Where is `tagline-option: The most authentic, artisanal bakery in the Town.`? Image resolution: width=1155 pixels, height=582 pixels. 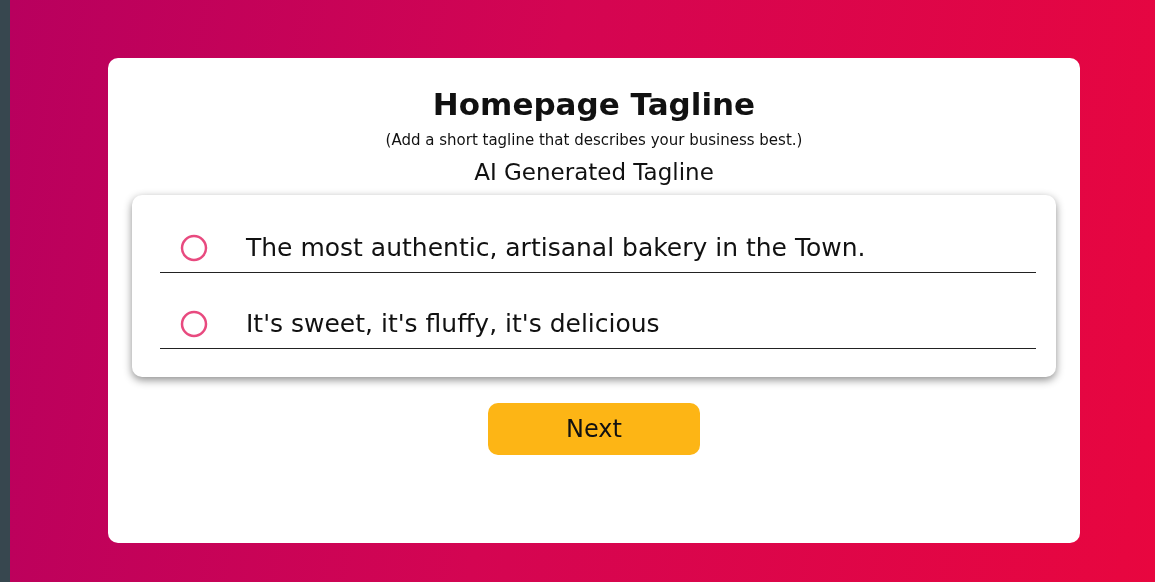
tagline-option: The most authentic, artisanal bakery in the Town. is located at coordinates (598, 243).